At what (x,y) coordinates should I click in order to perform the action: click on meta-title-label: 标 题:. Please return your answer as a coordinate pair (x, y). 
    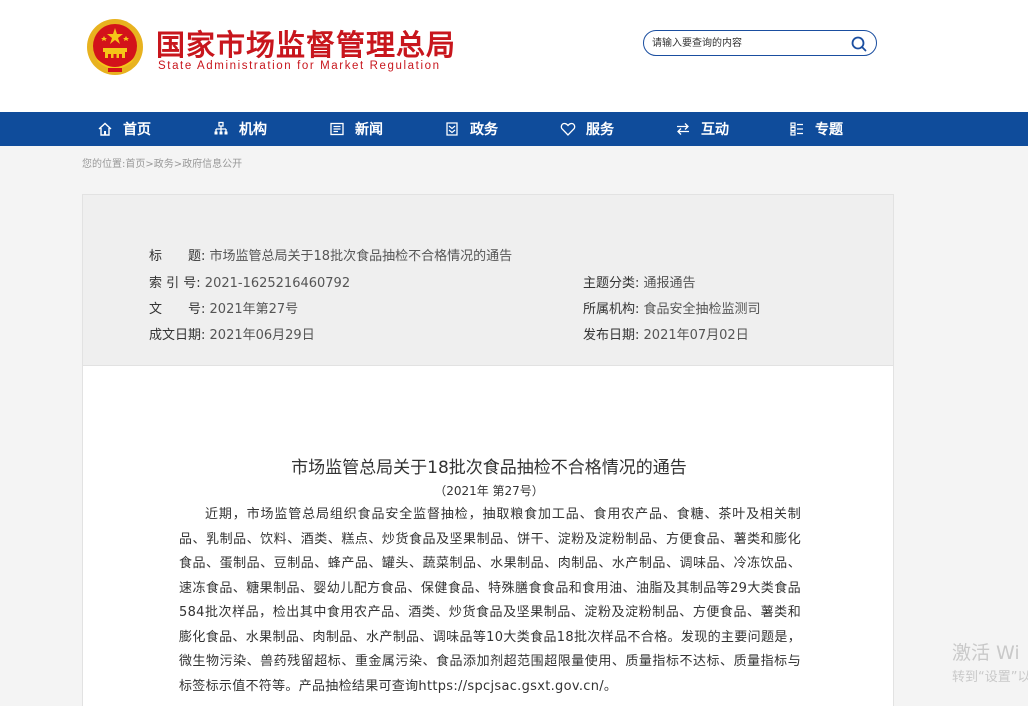
    Looking at the image, I should click on (177, 256).